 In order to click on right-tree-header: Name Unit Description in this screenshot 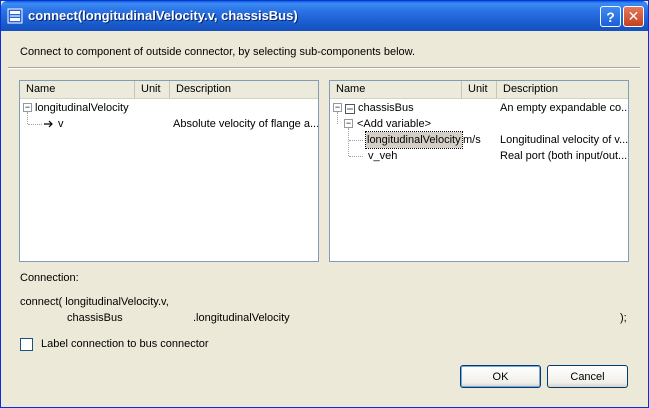, I will do `click(479, 90)`.